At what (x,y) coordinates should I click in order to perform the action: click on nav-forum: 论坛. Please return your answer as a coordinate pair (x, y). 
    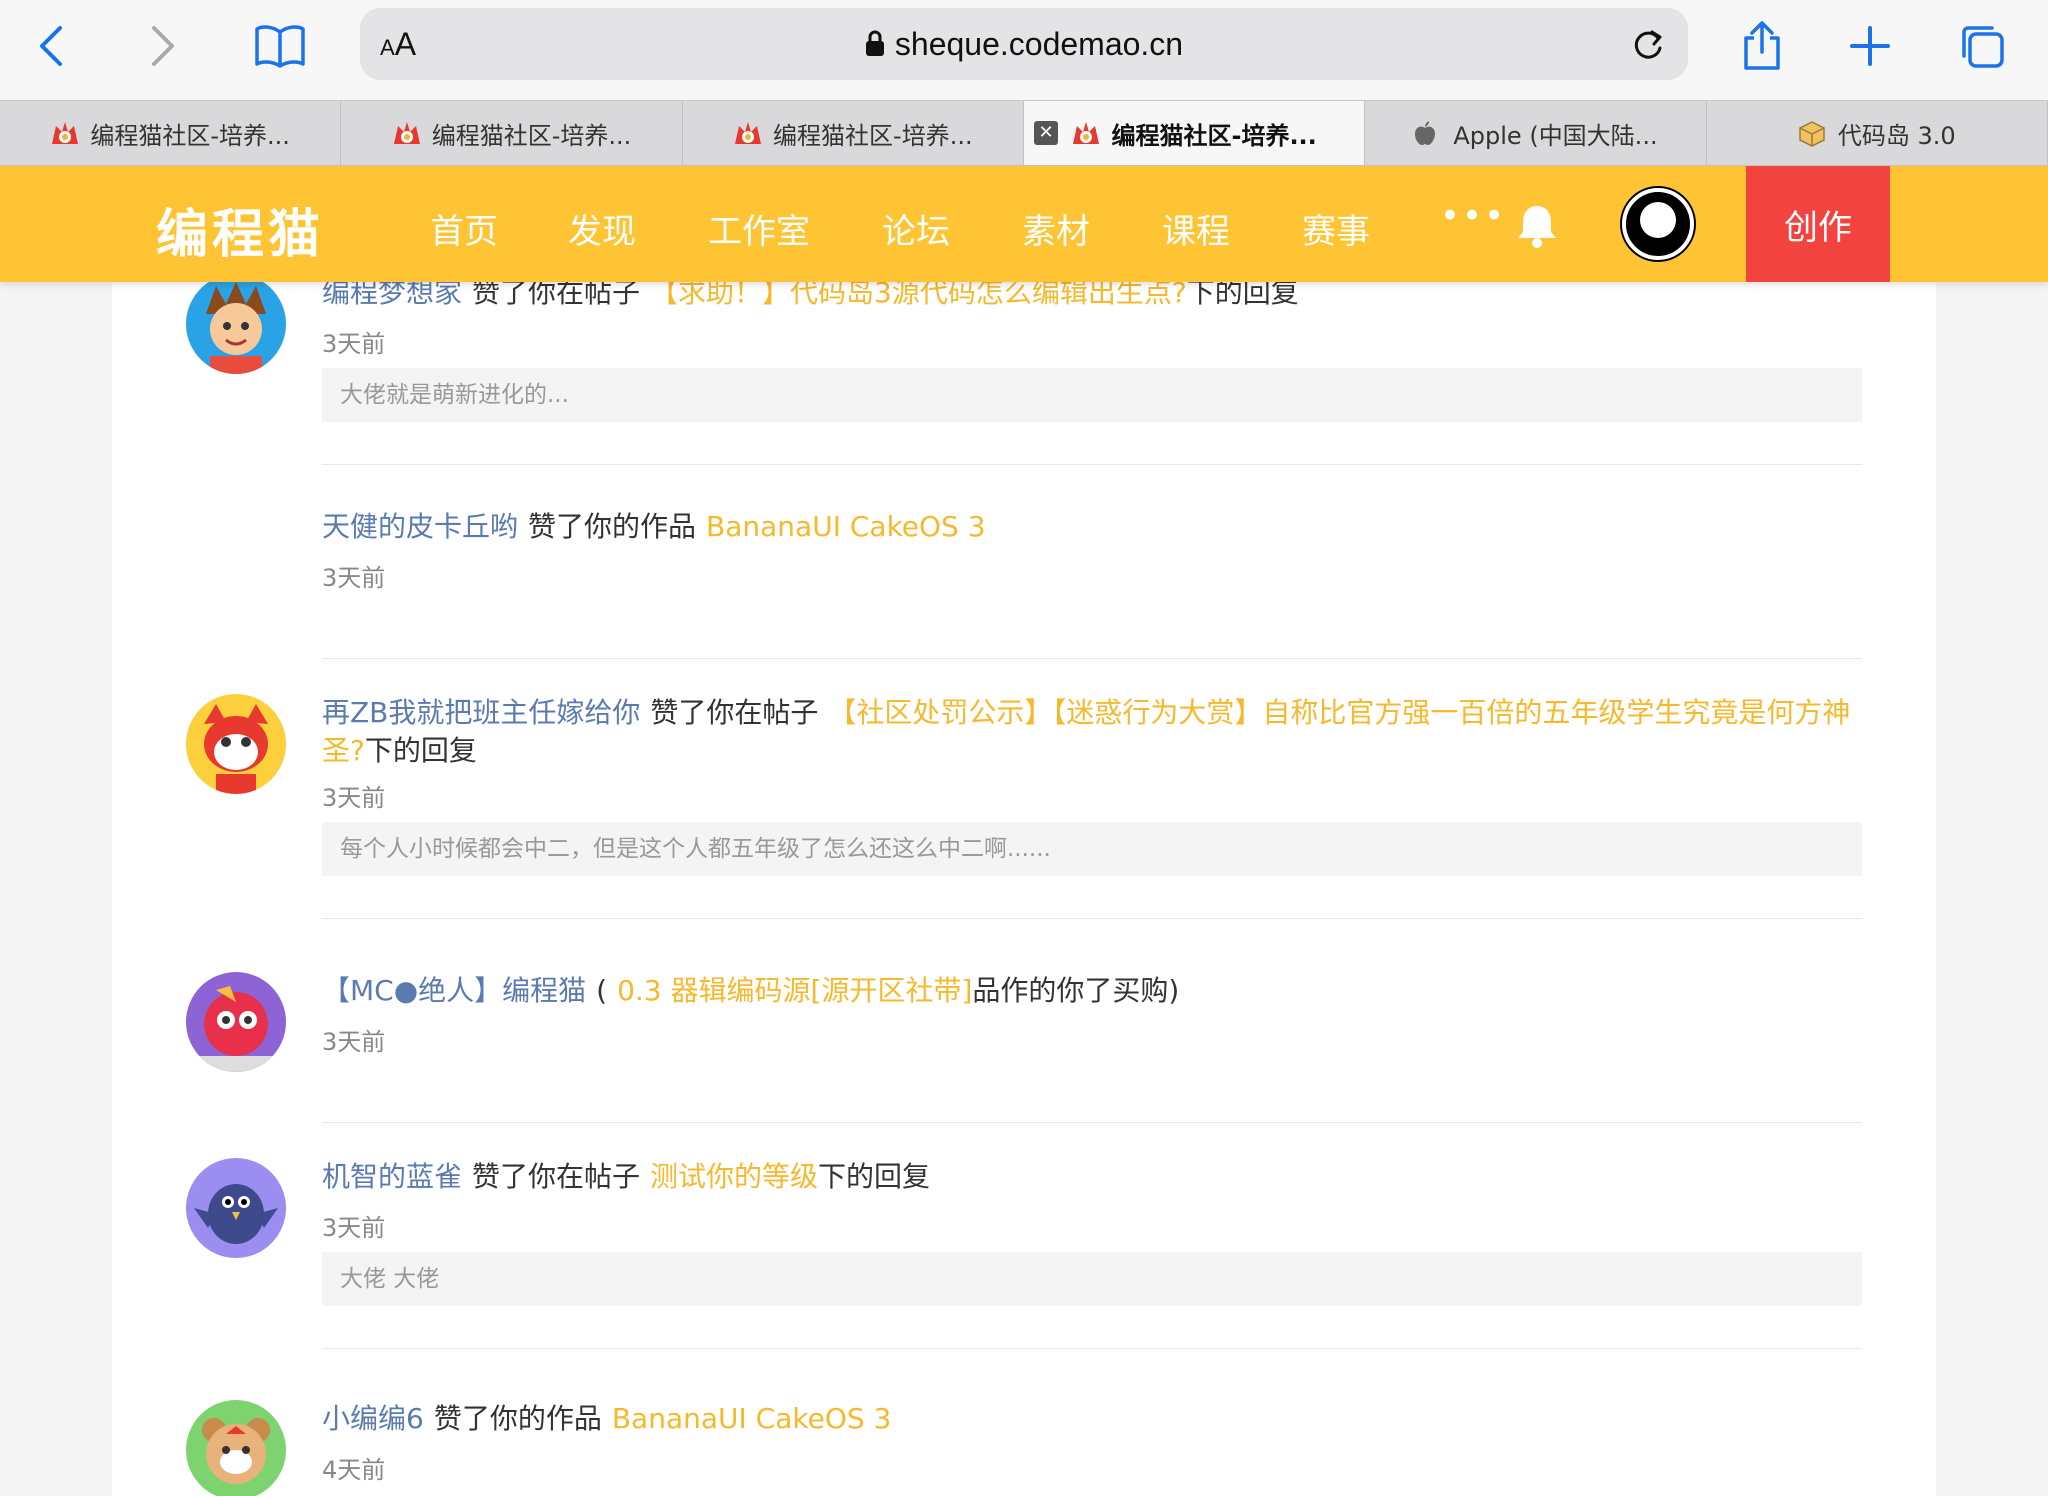
    Looking at the image, I should click on (916, 228).